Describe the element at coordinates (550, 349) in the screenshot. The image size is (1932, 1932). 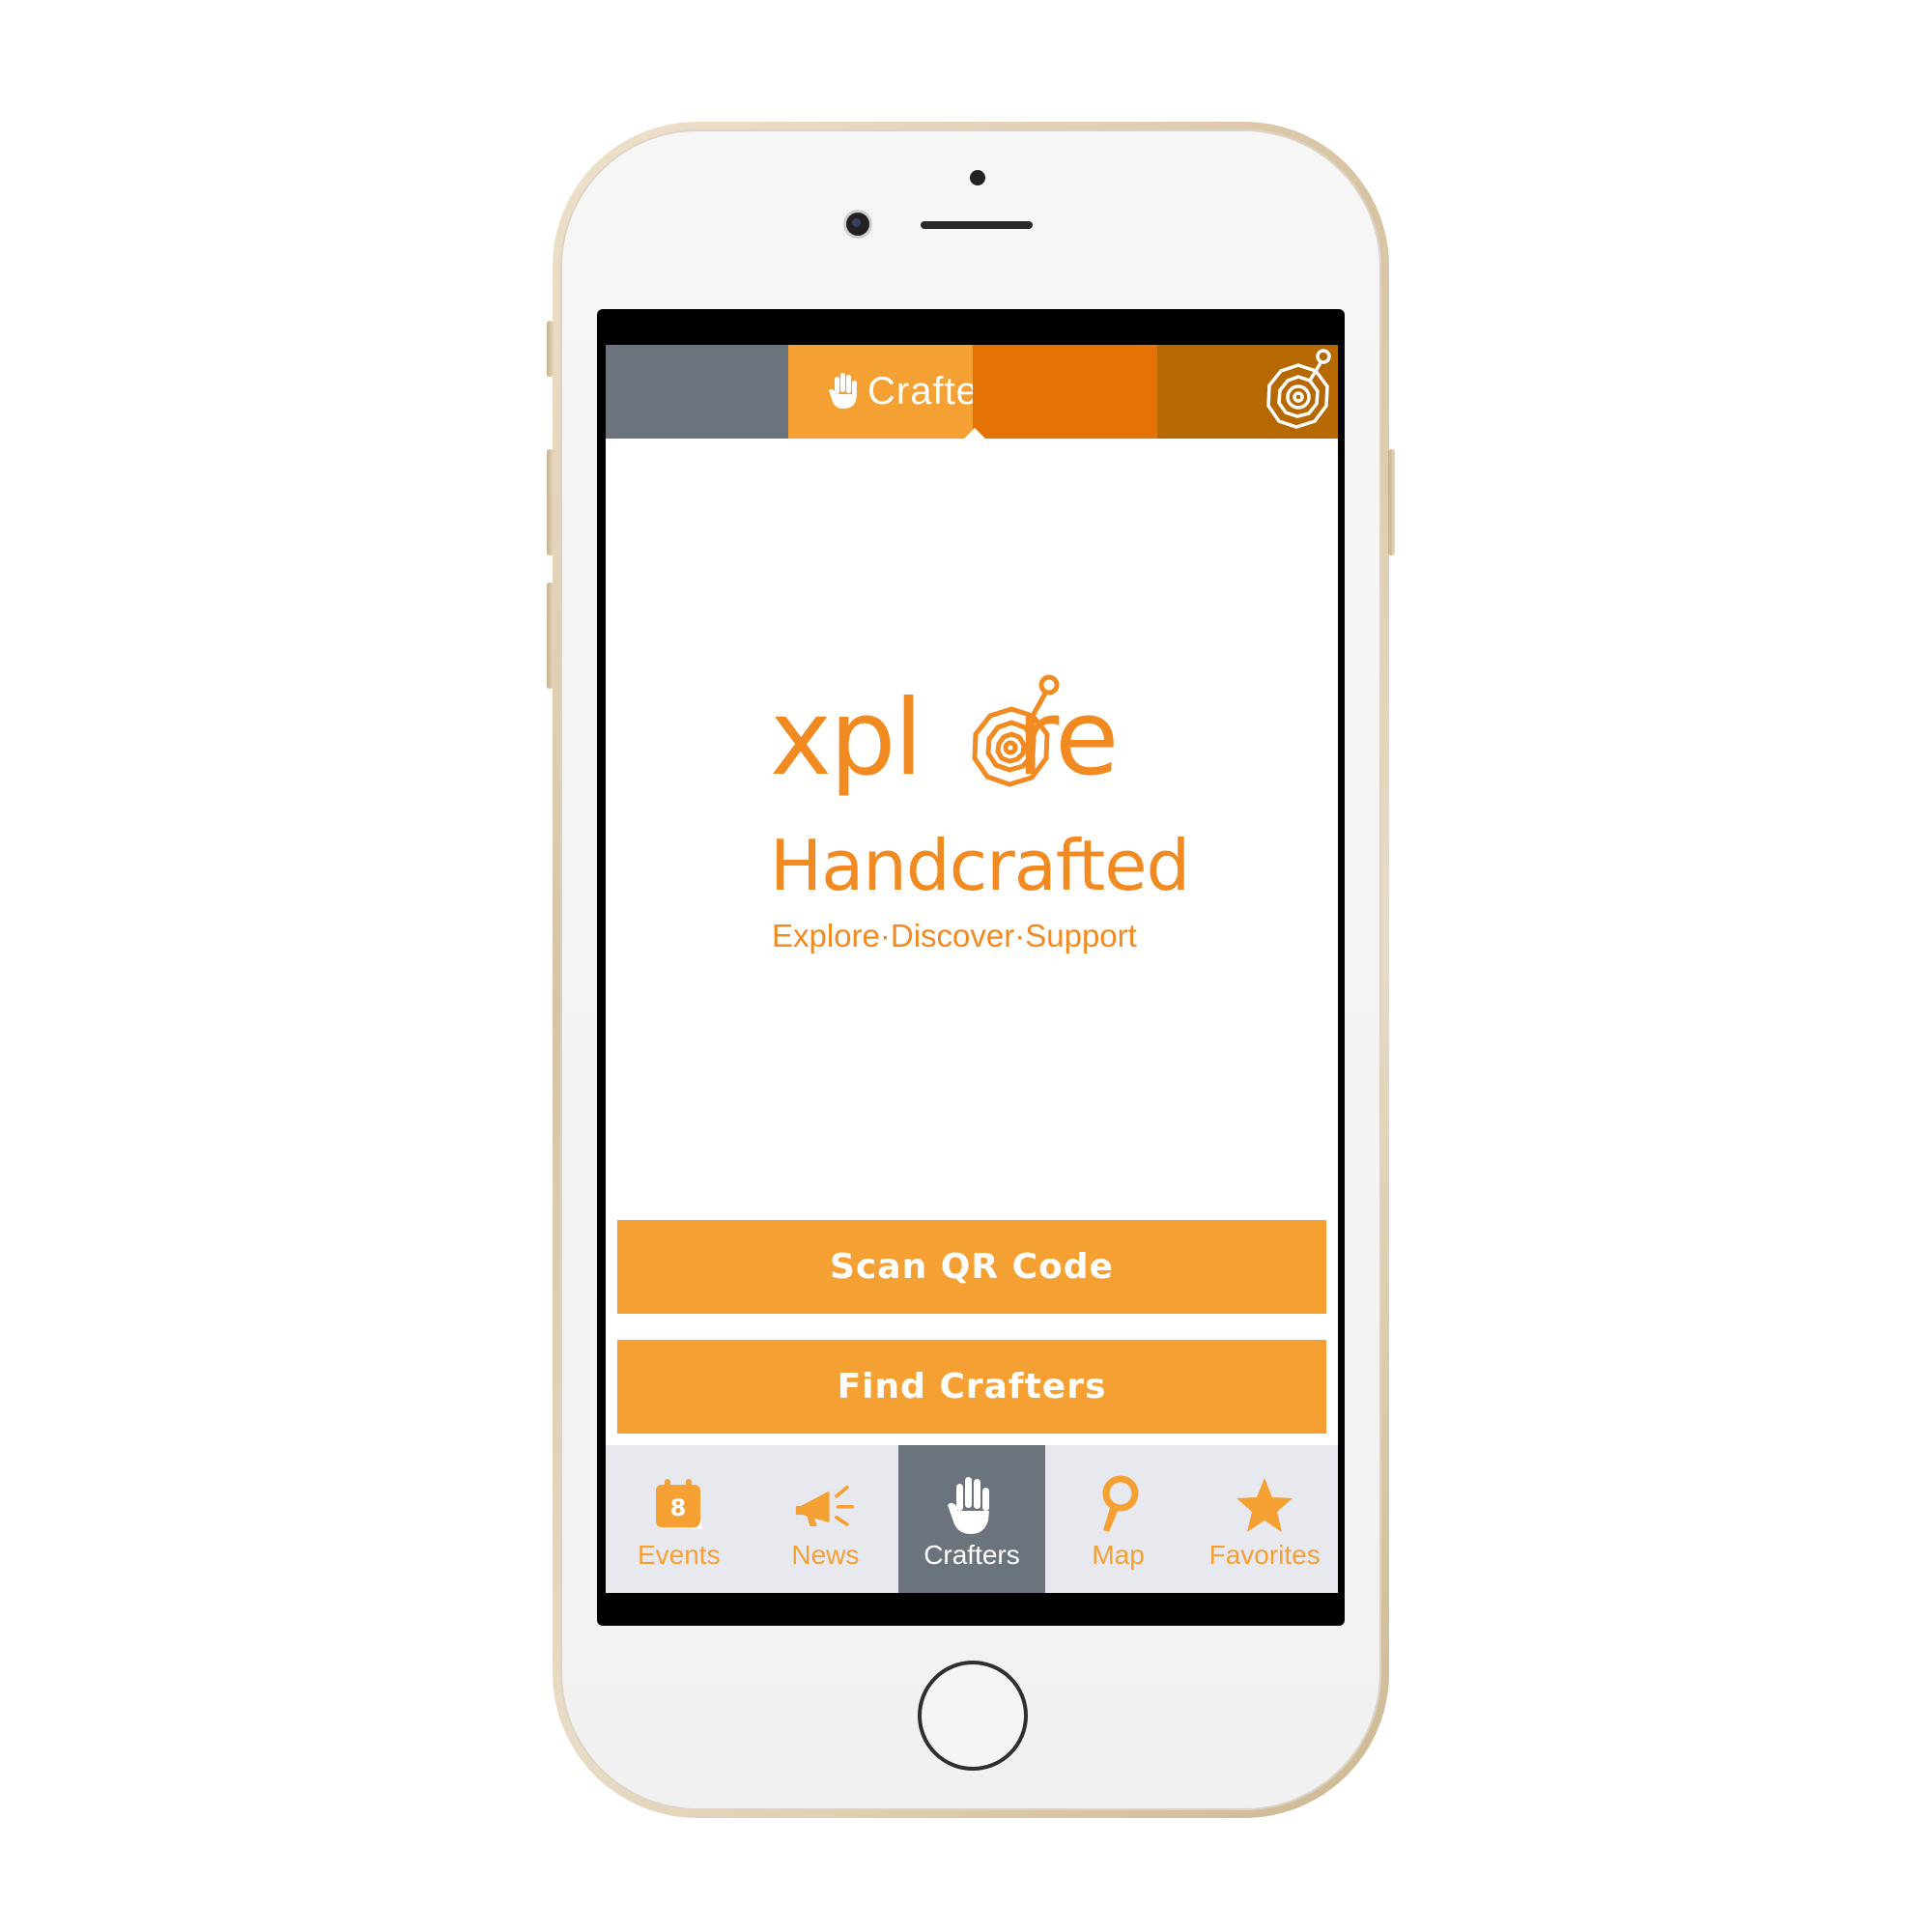
I see `mute-switch` at that location.